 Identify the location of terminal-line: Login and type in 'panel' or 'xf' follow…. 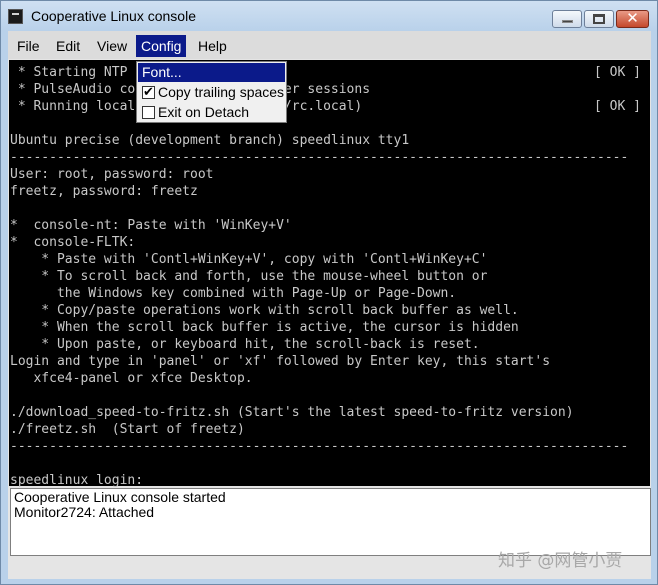
(280, 361).